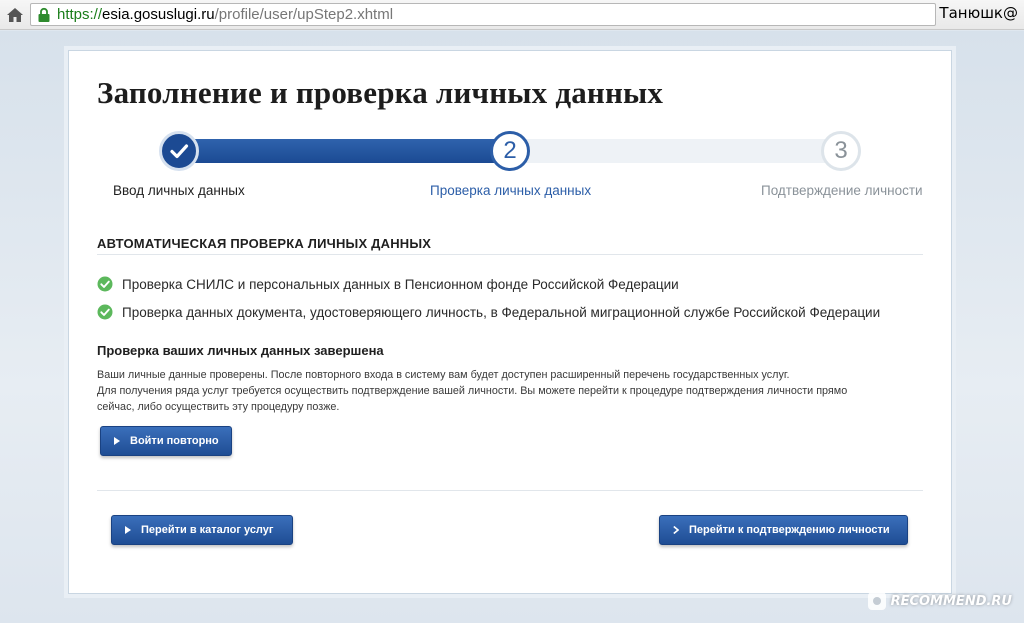 This screenshot has height=623, width=1024. What do you see at coordinates (15, 15) in the screenshot?
I see `home-icon` at bounding box center [15, 15].